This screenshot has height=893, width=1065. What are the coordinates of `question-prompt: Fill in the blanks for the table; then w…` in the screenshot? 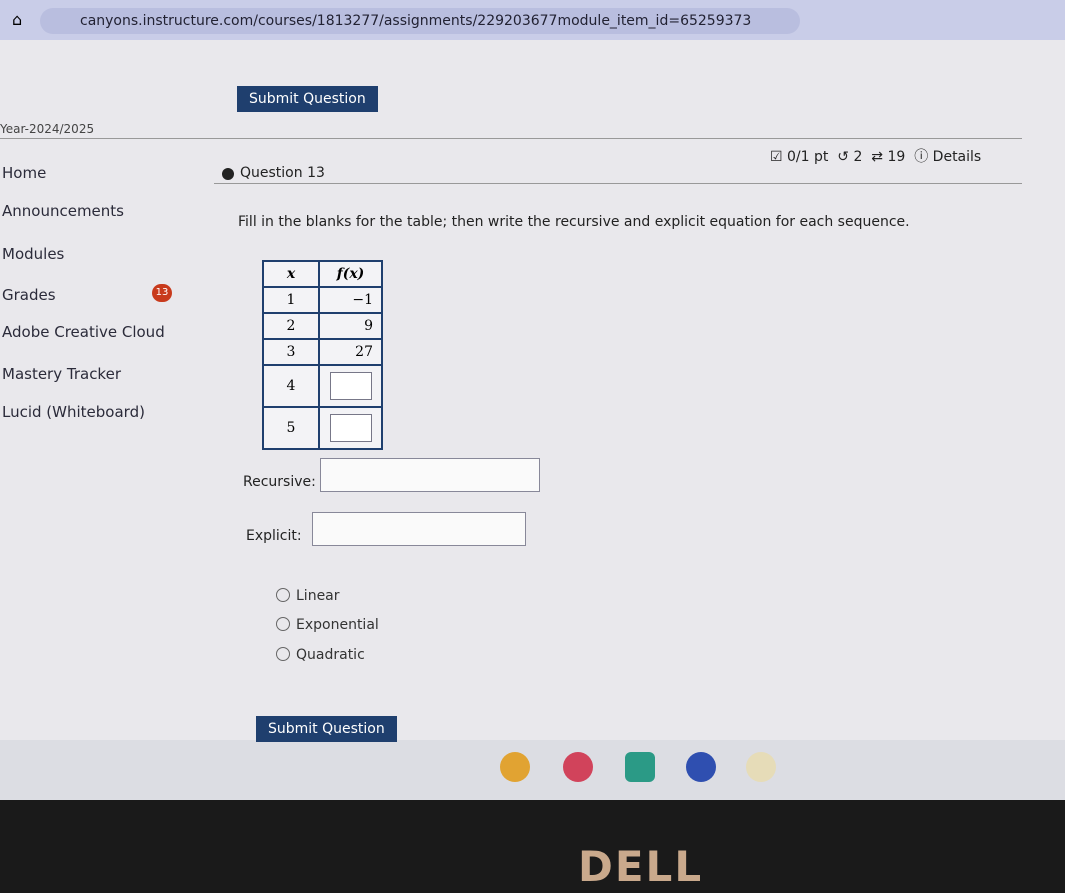 It's located at (574, 222).